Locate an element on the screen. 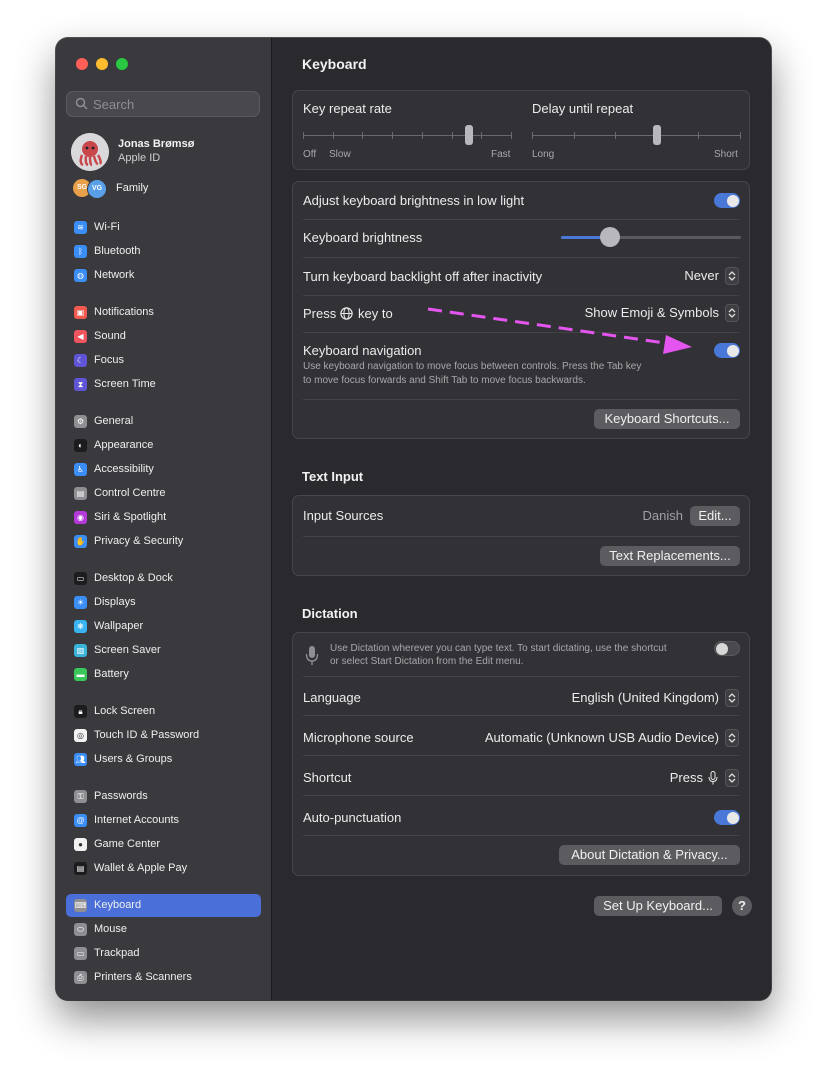 The height and width of the screenshot is (1075, 827). sidebar-item-battery: ▬ Battery is located at coordinates (163, 674).